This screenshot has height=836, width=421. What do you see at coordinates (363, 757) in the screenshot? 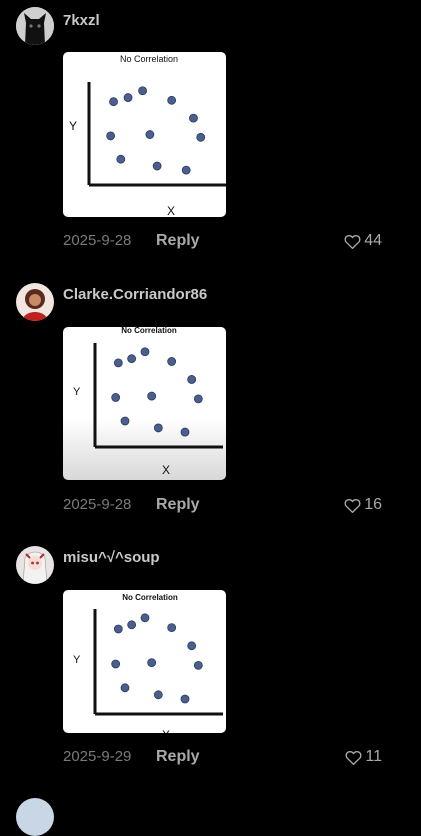
I see `like-button: 11` at bounding box center [363, 757].